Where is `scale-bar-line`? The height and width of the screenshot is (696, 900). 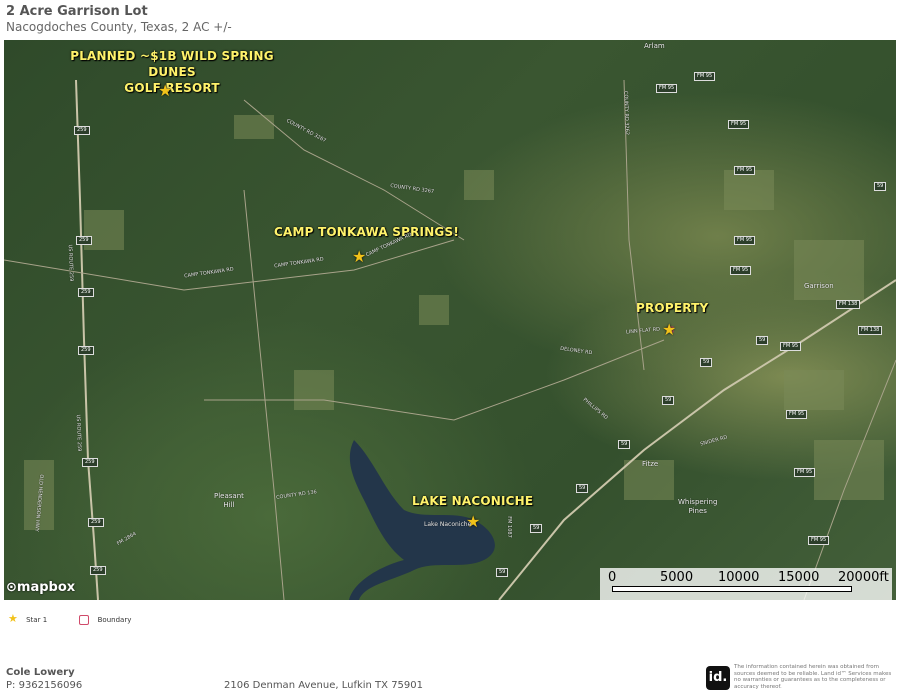 scale-bar-line is located at coordinates (732, 589).